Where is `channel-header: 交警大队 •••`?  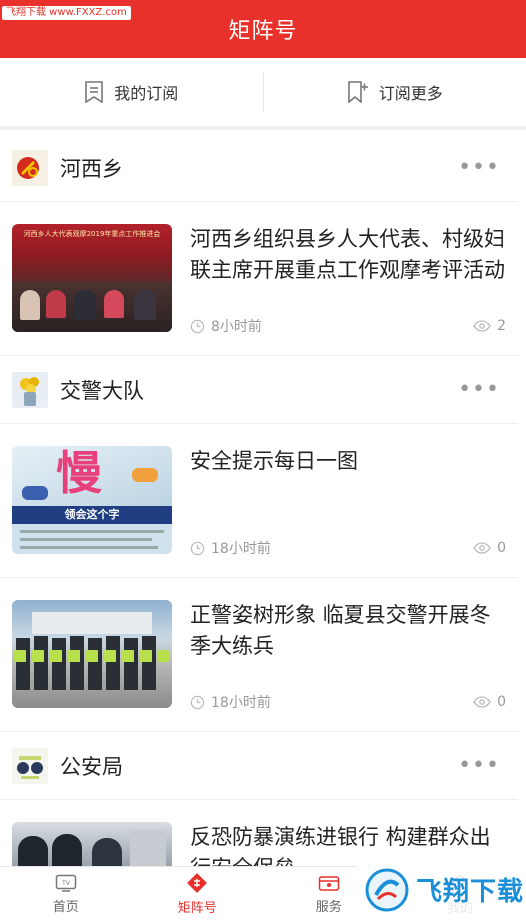 channel-header: 交警大队 ••• is located at coordinates (259, 390).